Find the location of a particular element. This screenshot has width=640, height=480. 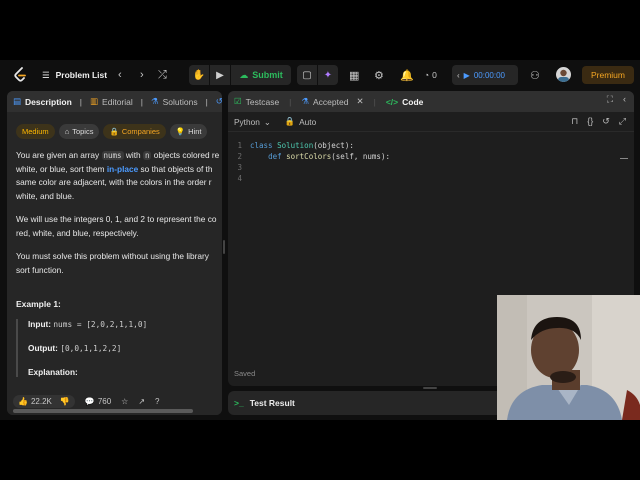

tab-submissions: ↺ S is located at coordinates (219, 101).